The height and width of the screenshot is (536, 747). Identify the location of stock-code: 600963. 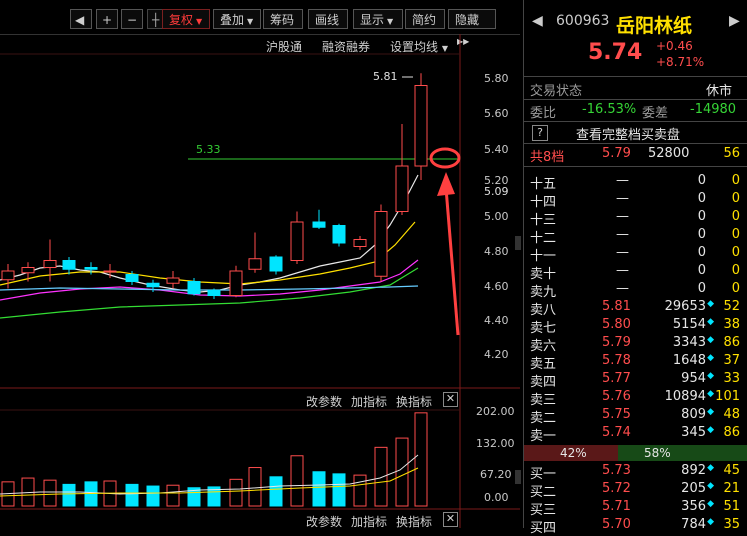
(583, 21).